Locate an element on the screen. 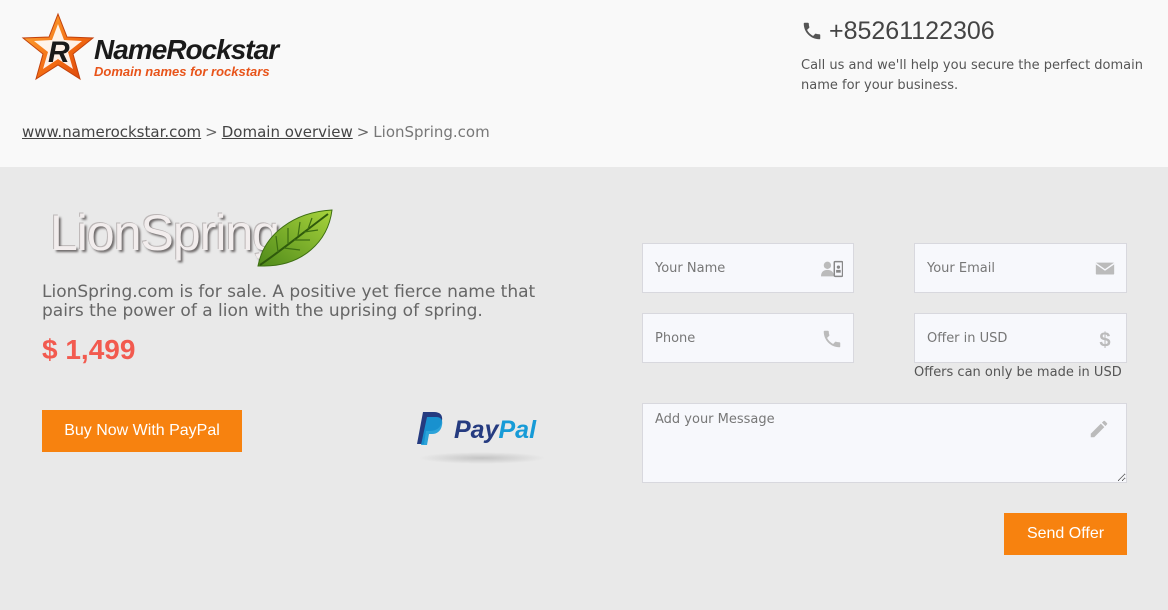  message-textarea is located at coordinates (884, 443).